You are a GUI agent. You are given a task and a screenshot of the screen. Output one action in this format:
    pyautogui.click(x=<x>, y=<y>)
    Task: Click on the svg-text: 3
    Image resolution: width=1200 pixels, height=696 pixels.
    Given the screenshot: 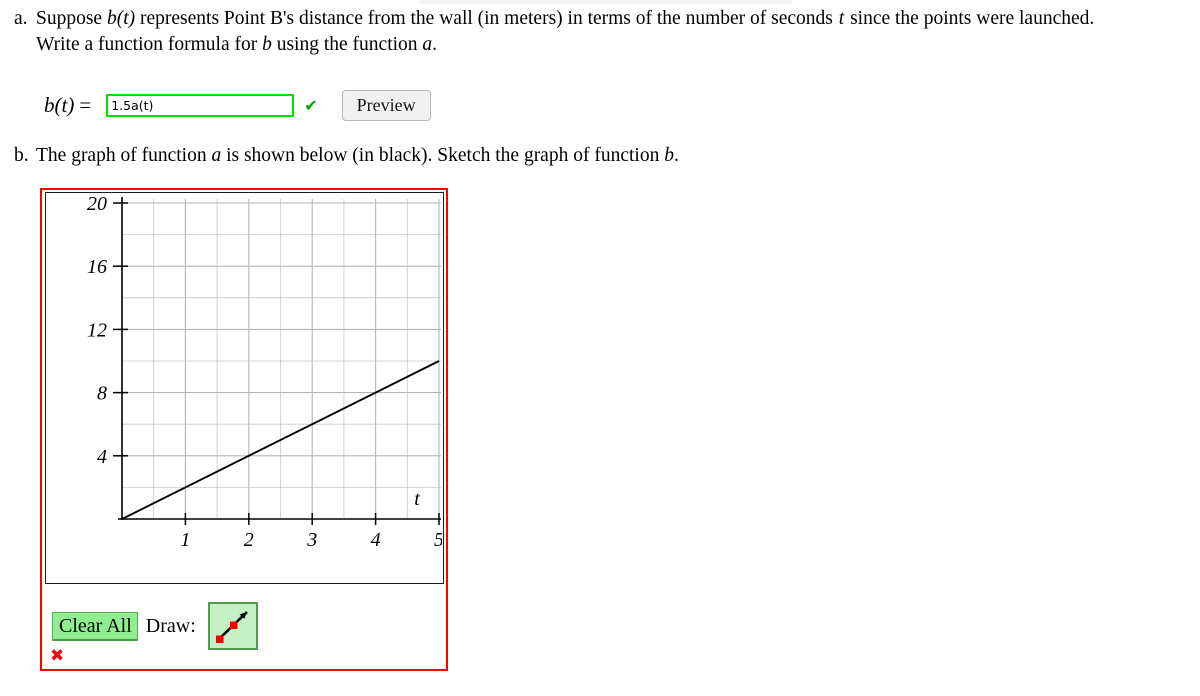 What is the action you would take?
    pyautogui.click(x=311, y=540)
    